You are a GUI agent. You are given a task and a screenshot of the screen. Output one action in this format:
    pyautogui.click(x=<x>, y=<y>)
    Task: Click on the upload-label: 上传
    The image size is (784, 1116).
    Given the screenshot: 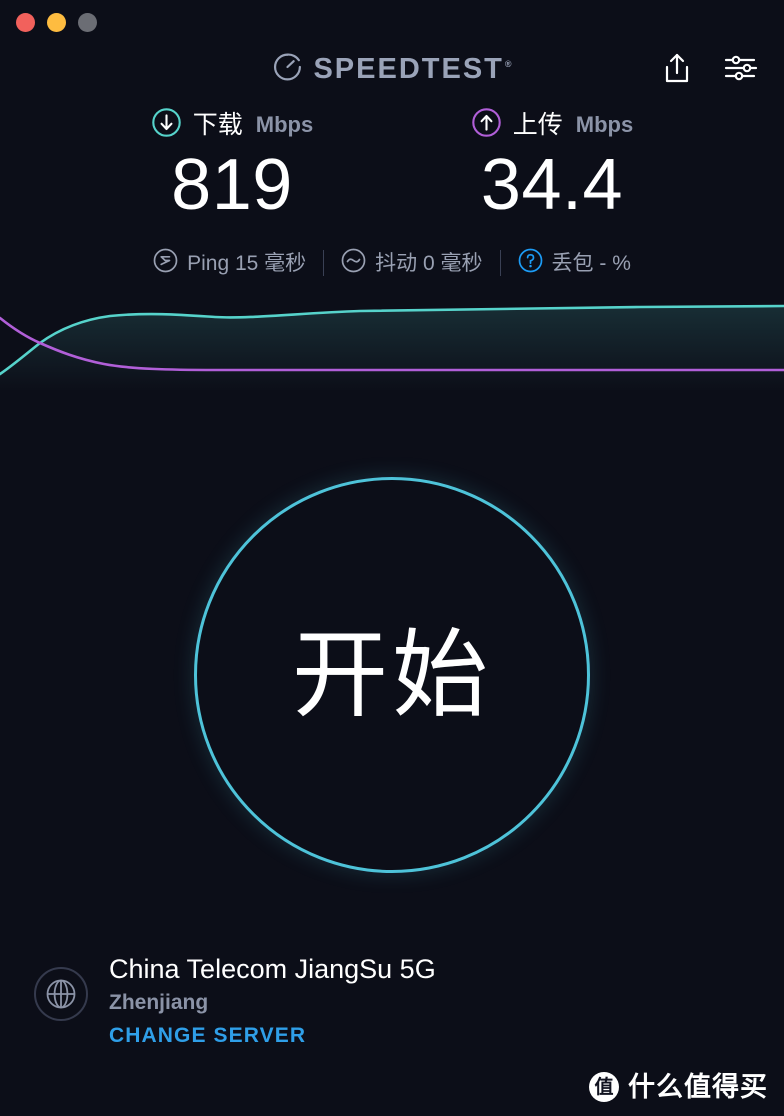 What is the action you would take?
    pyautogui.click(x=537, y=124)
    